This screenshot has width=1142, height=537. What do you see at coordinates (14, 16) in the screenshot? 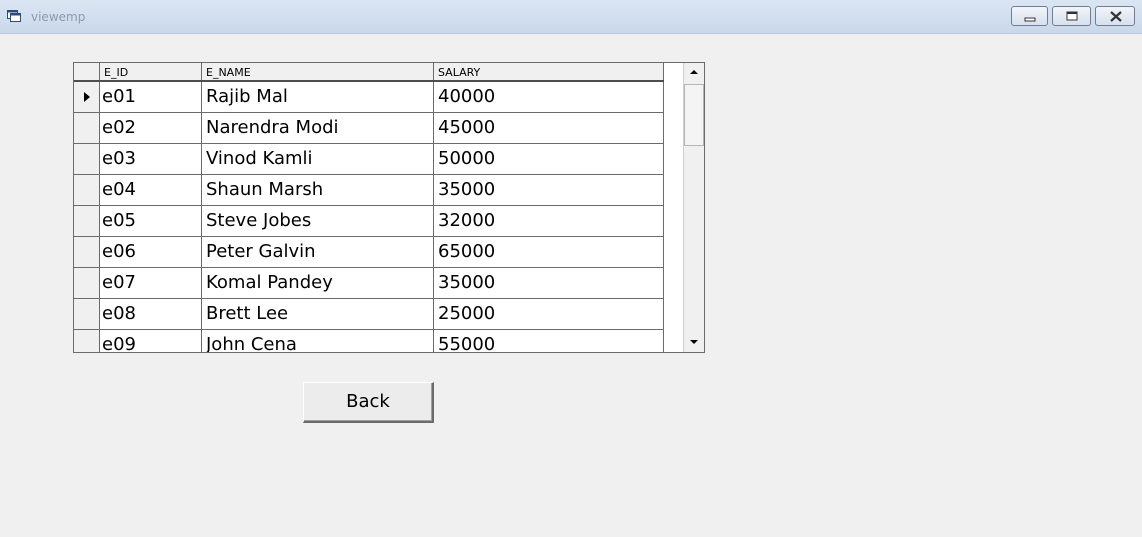
I see `window-app-icon` at bounding box center [14, 16].